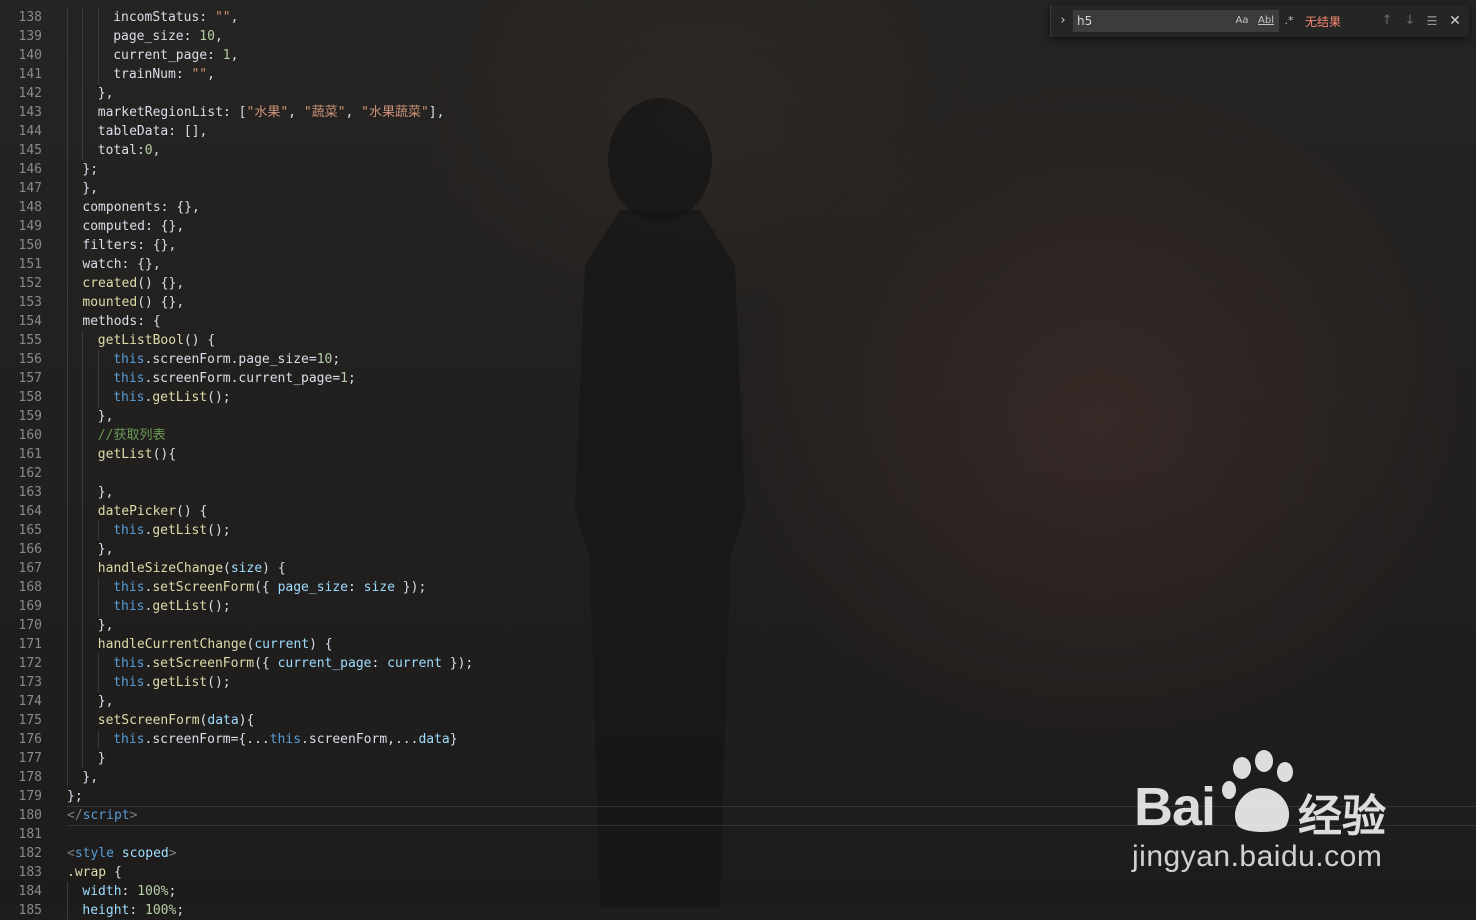 This screenshot has width=1476, height=920. I want to click on code-line: 152 created() {},, so click(738, 283).